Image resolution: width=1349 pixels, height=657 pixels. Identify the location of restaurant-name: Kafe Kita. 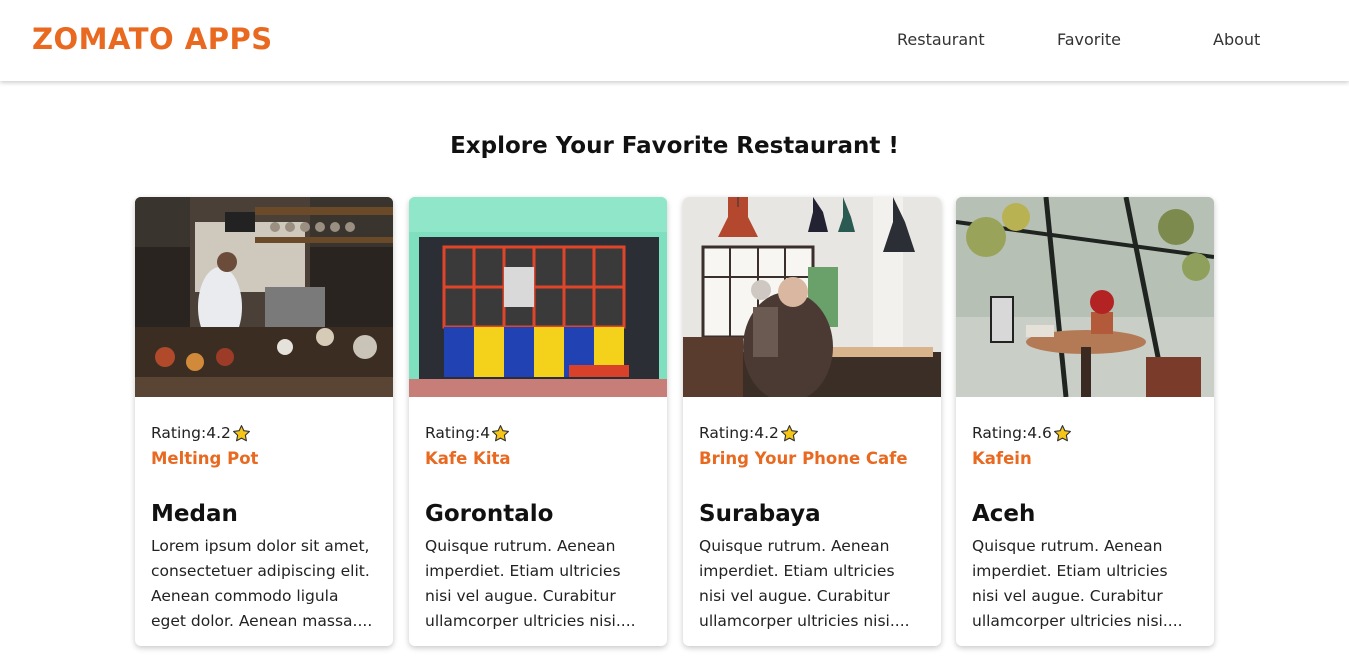
(538, 459).